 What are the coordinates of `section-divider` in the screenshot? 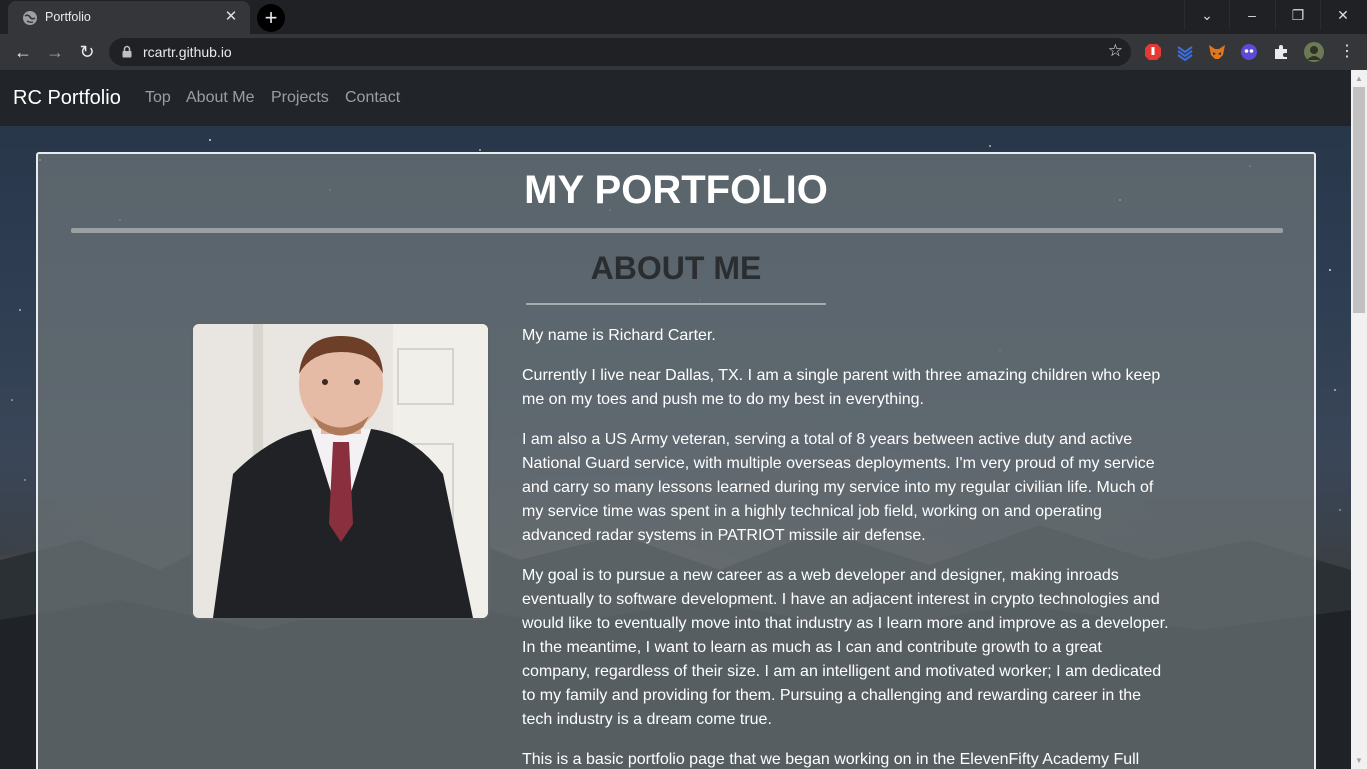 It's located at (676, 304).